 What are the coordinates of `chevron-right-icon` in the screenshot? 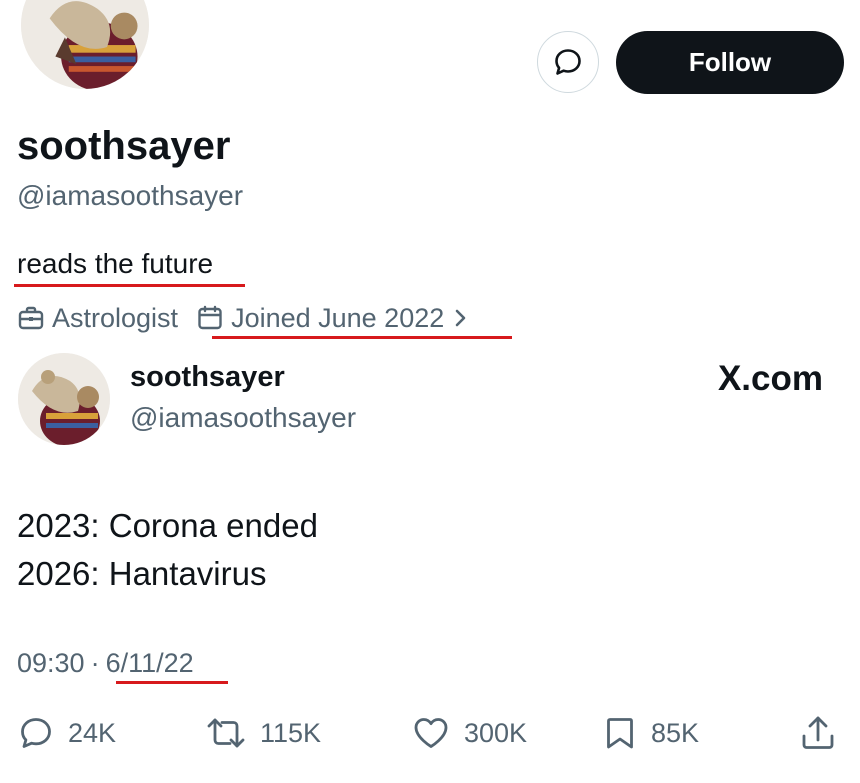 It's located at (460, 318).